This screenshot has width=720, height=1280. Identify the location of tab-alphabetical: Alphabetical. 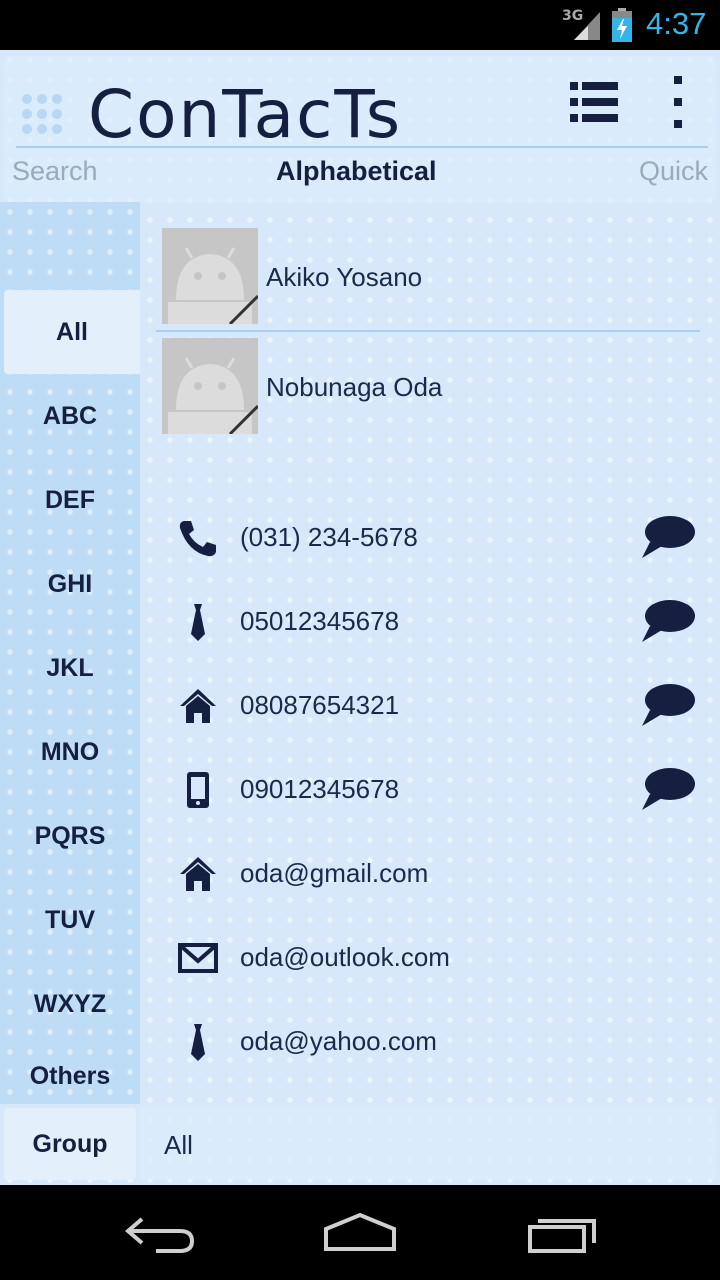
(356, 171).